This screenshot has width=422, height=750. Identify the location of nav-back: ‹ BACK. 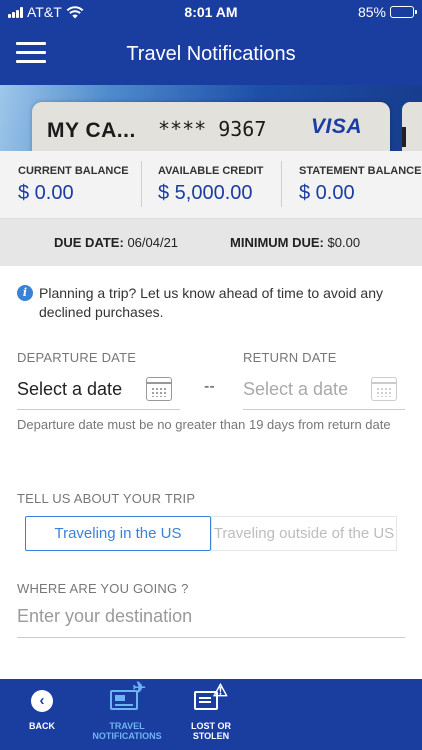
(42, 709).